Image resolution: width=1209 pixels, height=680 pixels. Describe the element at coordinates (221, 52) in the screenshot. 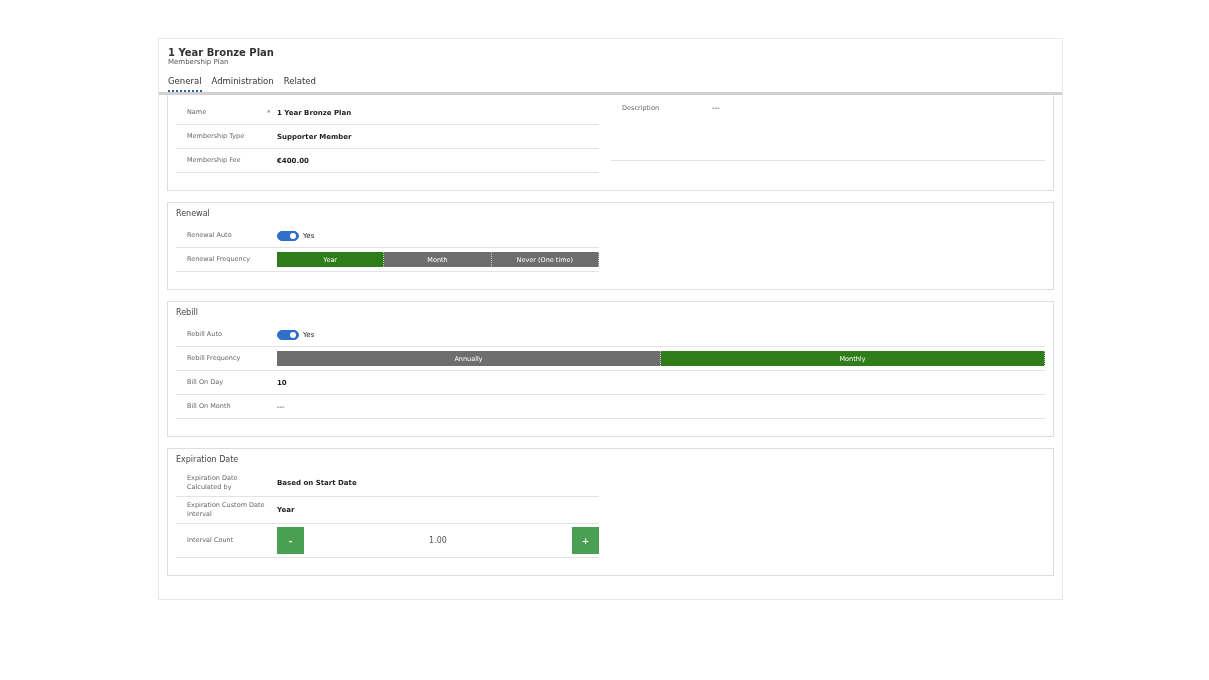

I see `record-title: 1 Year Bronze Plan` at that location.